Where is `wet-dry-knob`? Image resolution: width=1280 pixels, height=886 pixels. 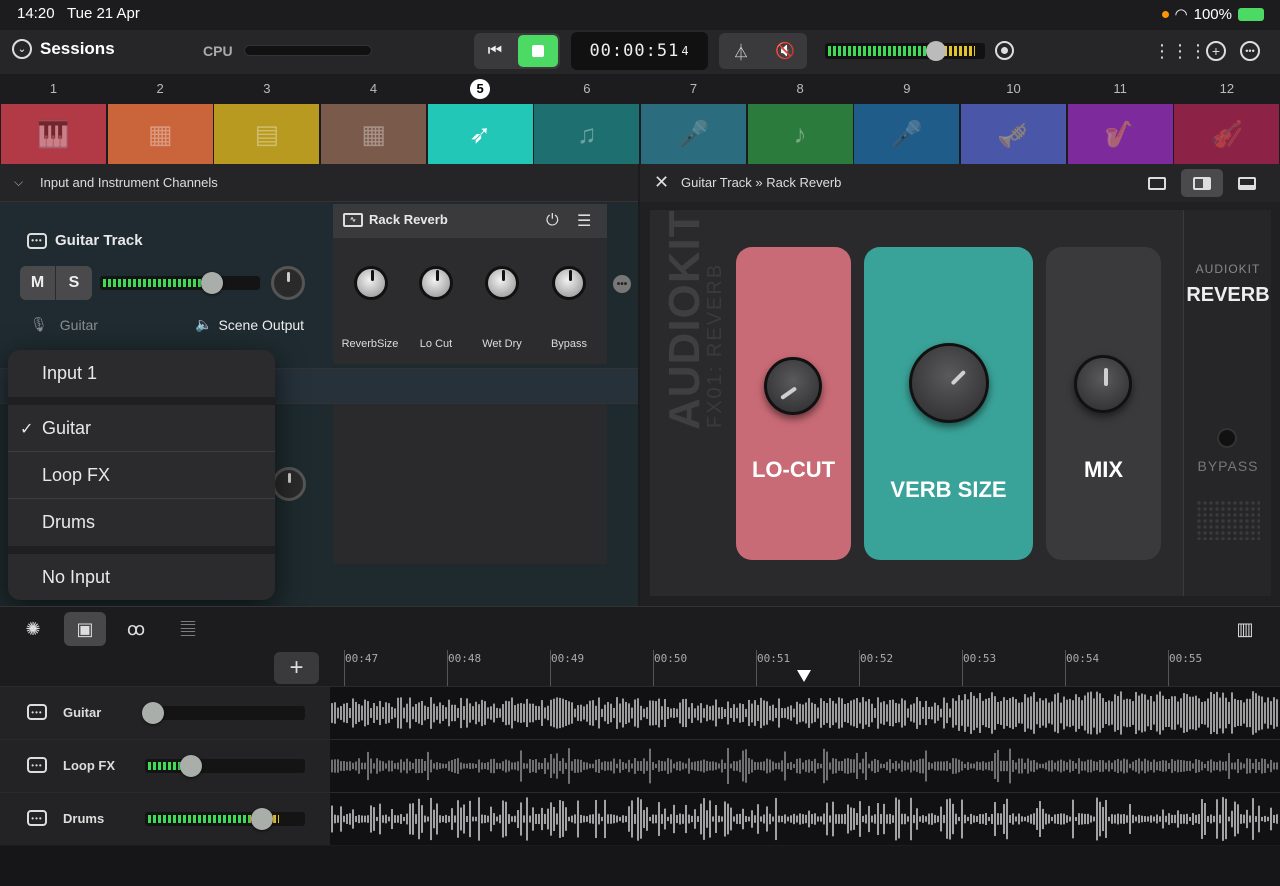
wet-dry-knob is located at coordinates (502, 283).